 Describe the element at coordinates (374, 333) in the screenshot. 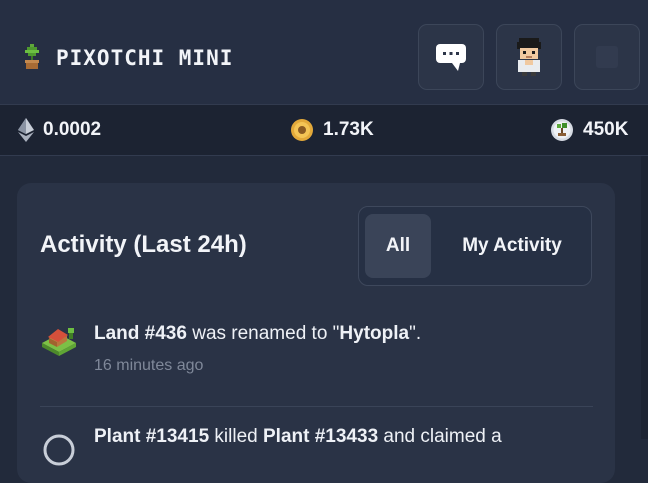

I see `land-name: Hytopla` at that location.